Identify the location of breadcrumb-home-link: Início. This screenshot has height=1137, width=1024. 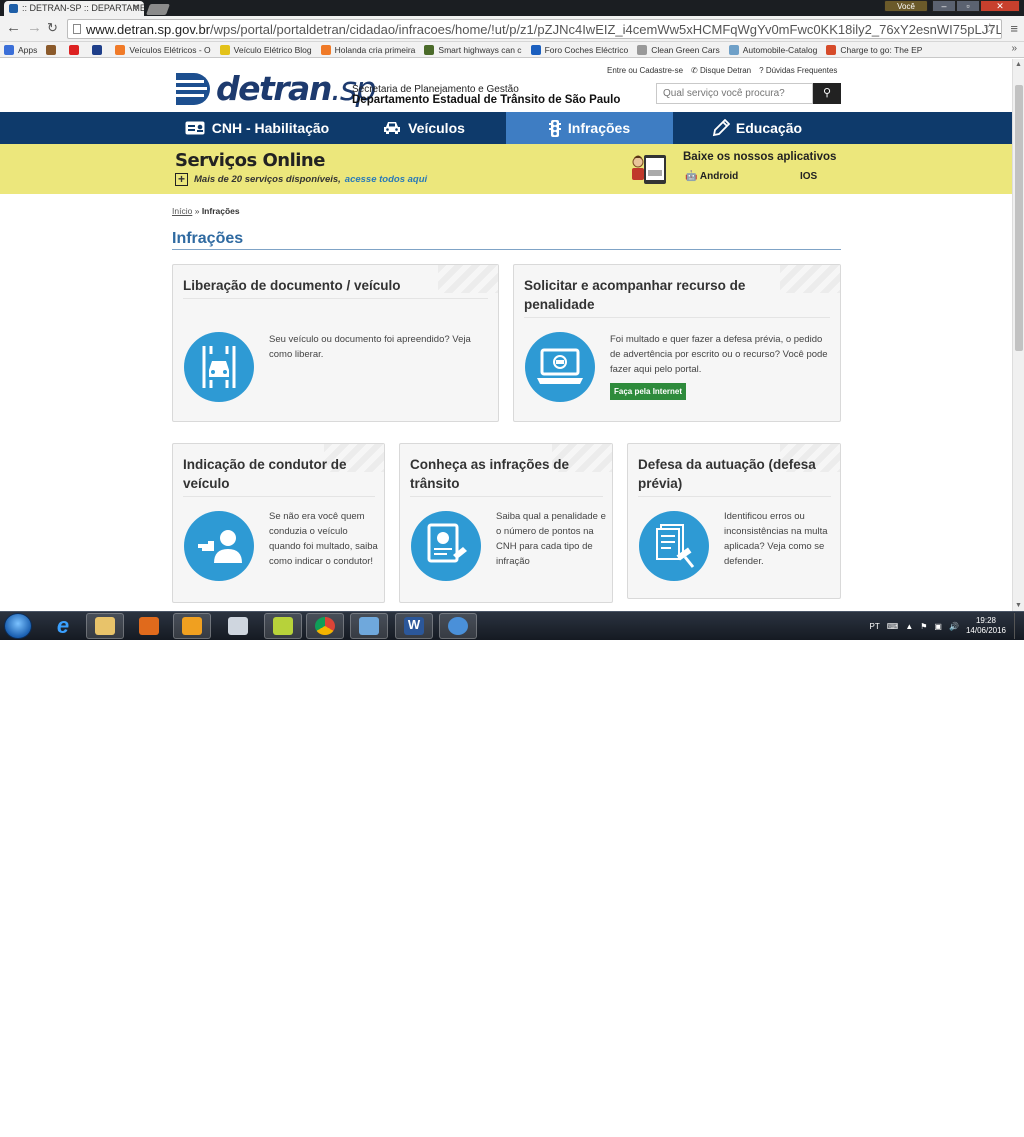
(182, 211).